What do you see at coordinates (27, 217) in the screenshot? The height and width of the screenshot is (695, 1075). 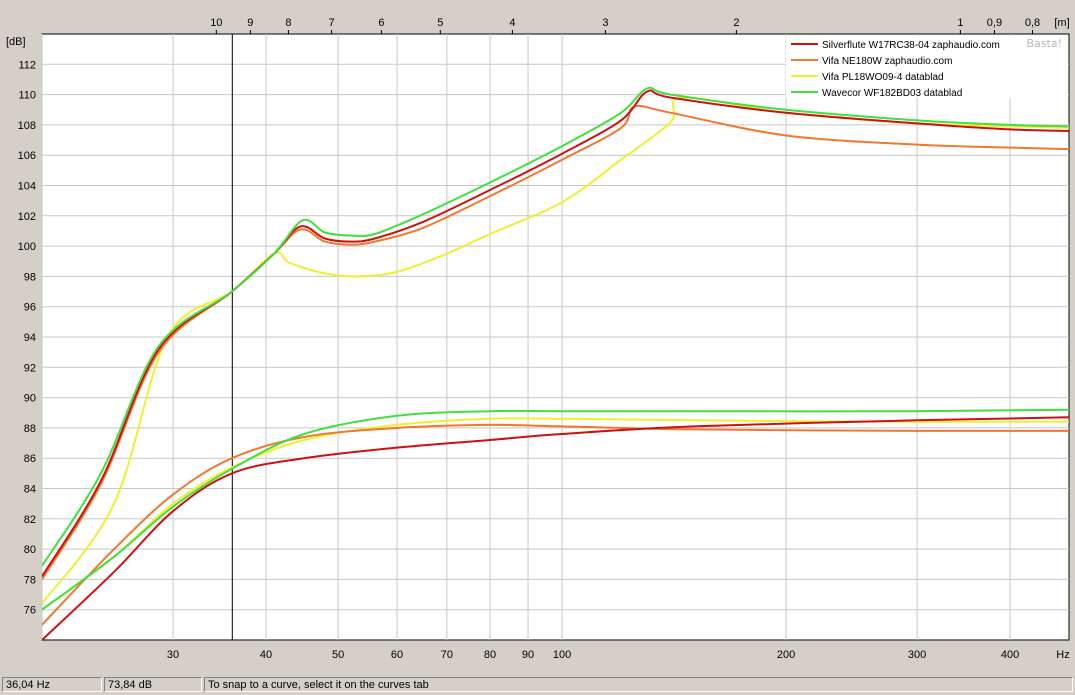 I see `y-tick-label: 102` at bounding box center [27, 217].